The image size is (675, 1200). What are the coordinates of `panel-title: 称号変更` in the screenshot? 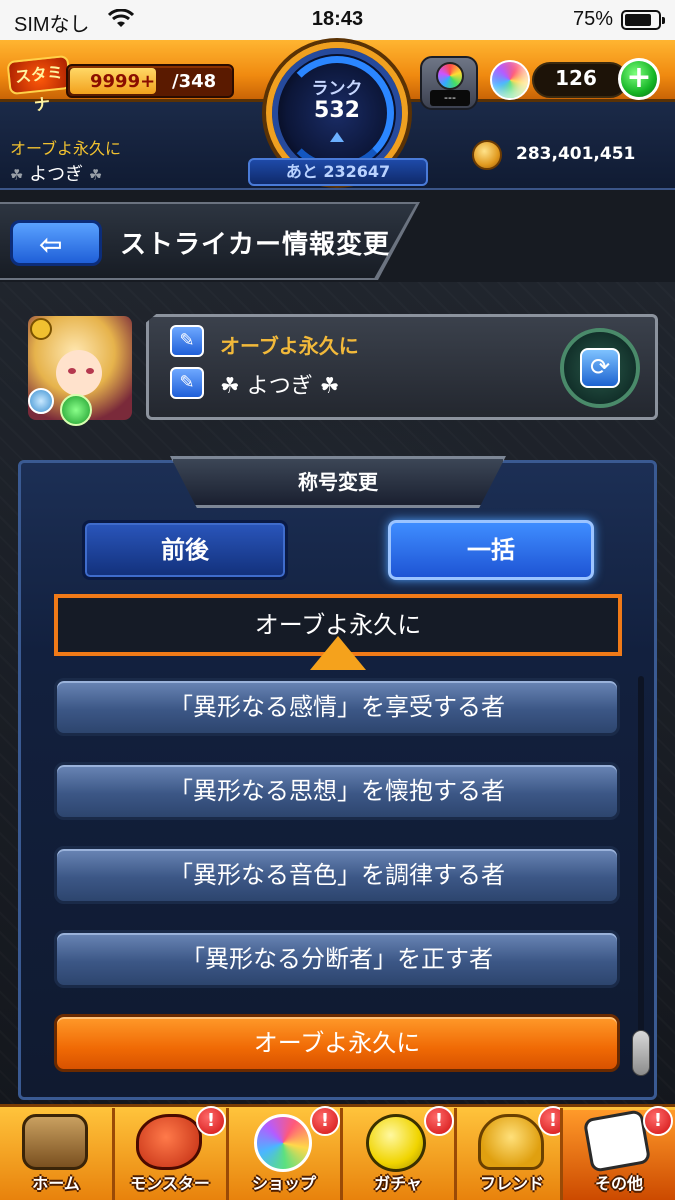 It's located at (338, 482).